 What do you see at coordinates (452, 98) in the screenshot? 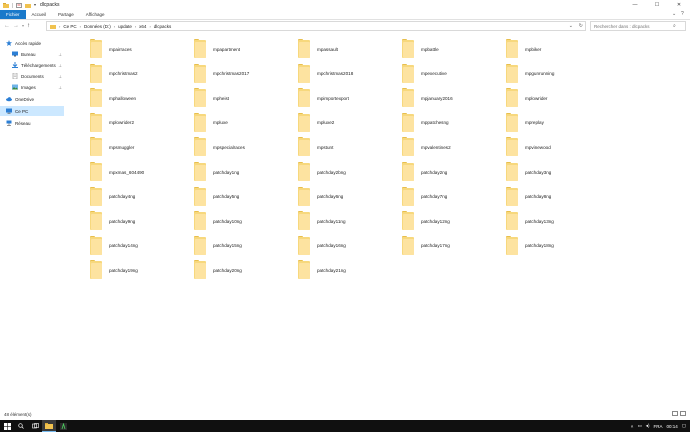
I see `folder-item: mpjanuary2016` at bounding box center [452, 98].